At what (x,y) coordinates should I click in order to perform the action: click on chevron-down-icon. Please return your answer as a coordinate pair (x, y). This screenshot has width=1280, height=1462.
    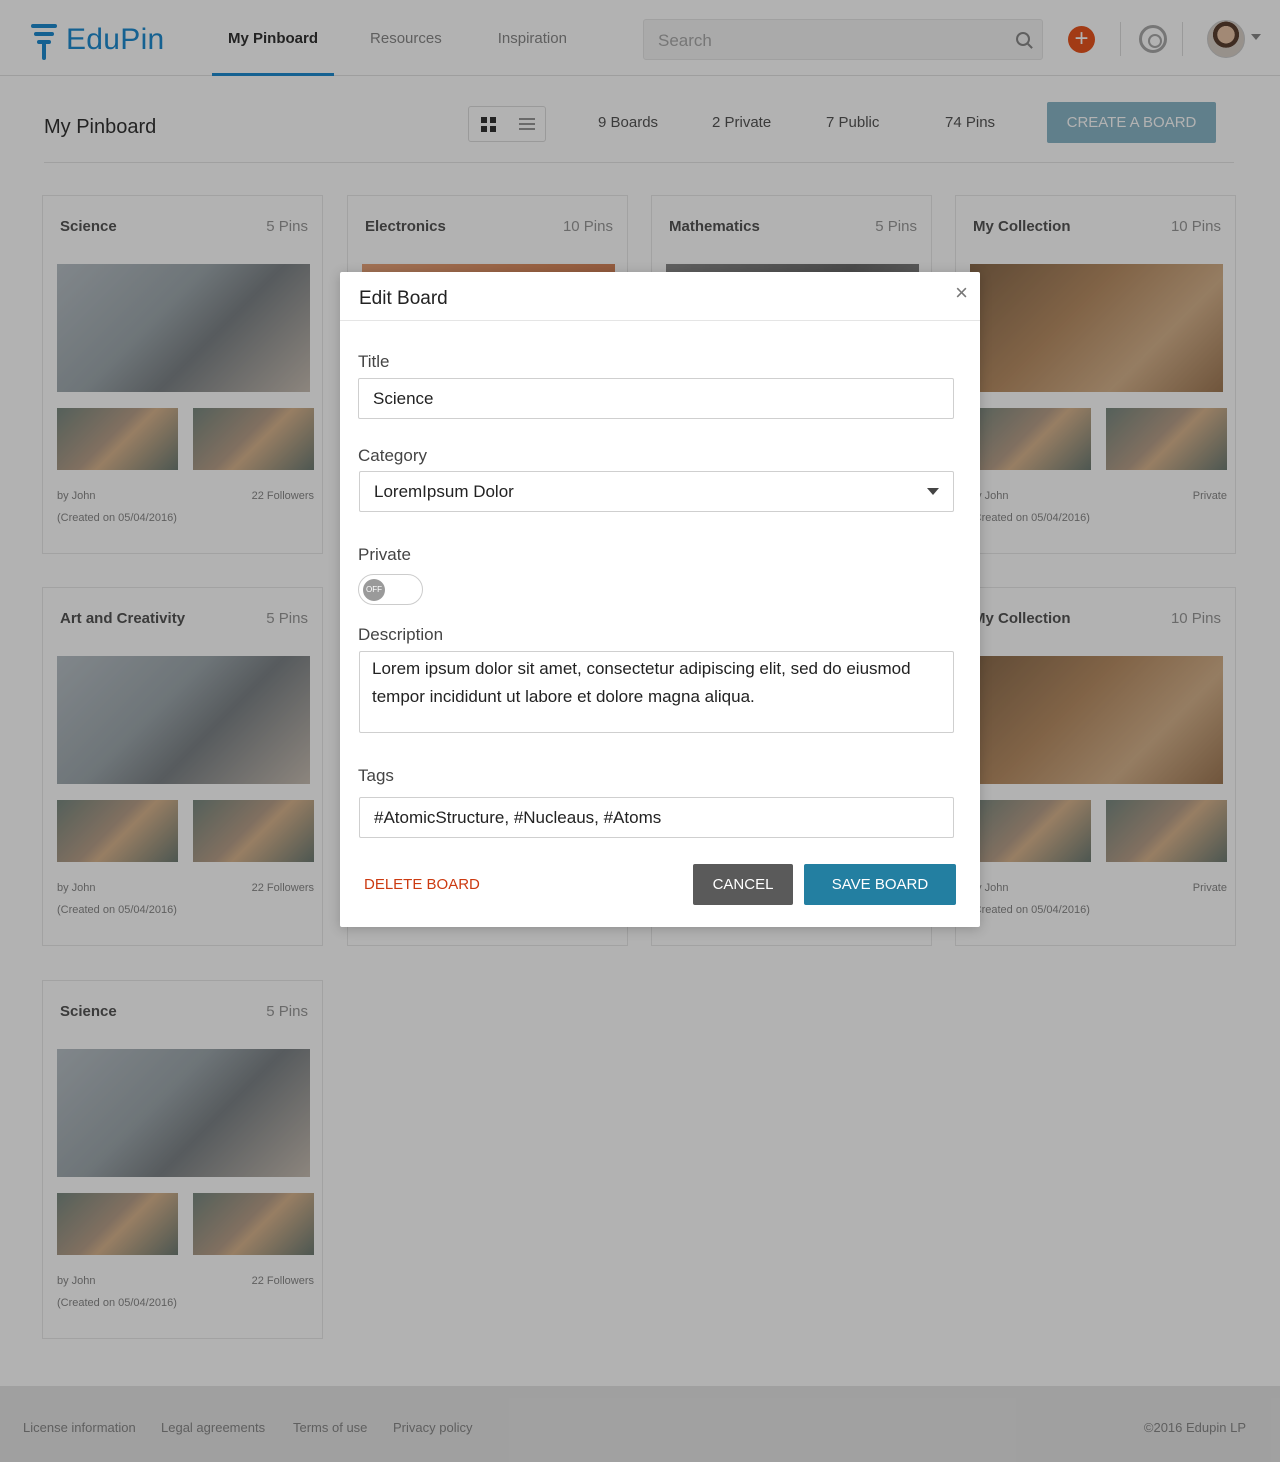
    Looking at the image, I should click on (933, 491).